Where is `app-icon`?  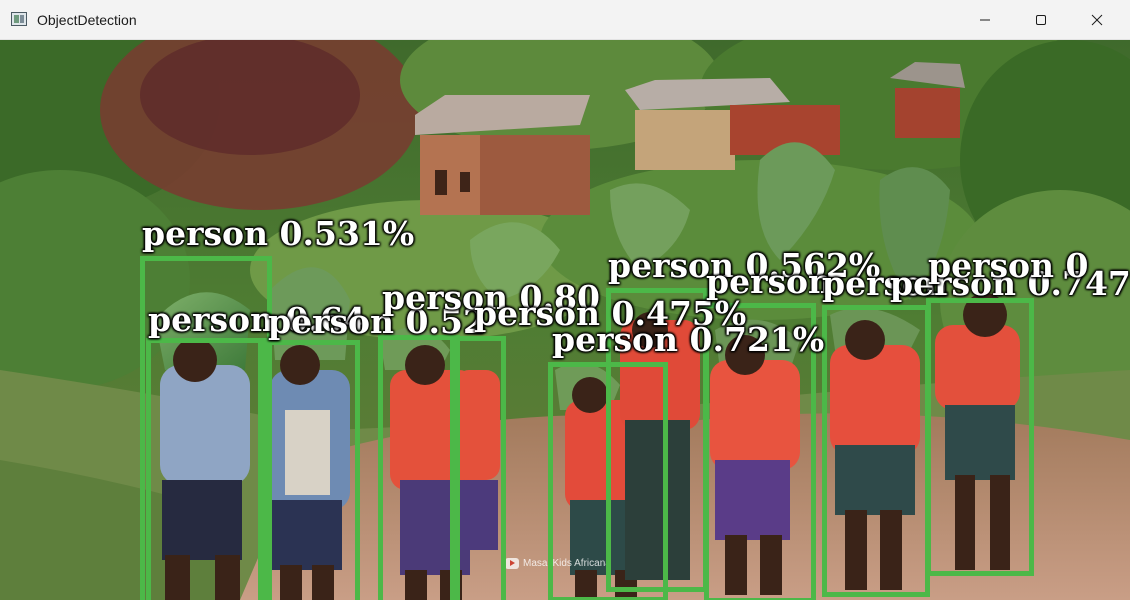 app-icon is located at coordinates (19, 19).